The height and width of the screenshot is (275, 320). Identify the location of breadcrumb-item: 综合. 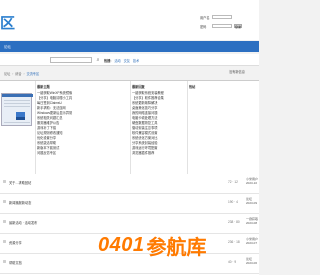
(18, 74).